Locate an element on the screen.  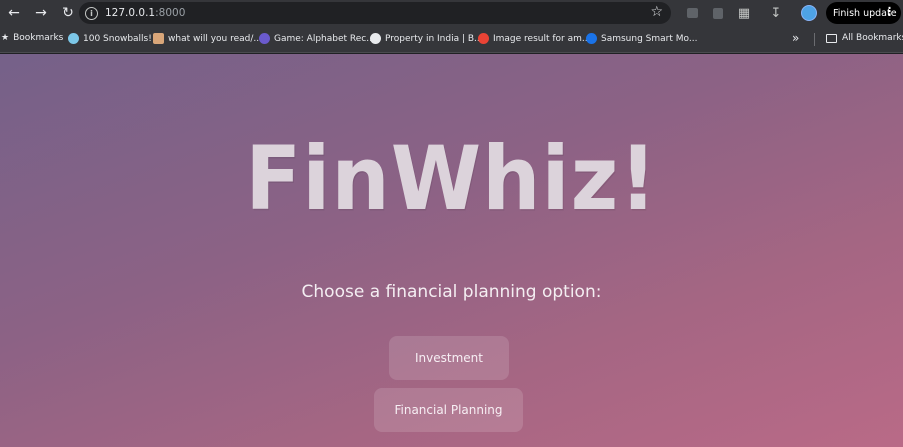
book-favicon-icon is located at coordinates (158, 38).